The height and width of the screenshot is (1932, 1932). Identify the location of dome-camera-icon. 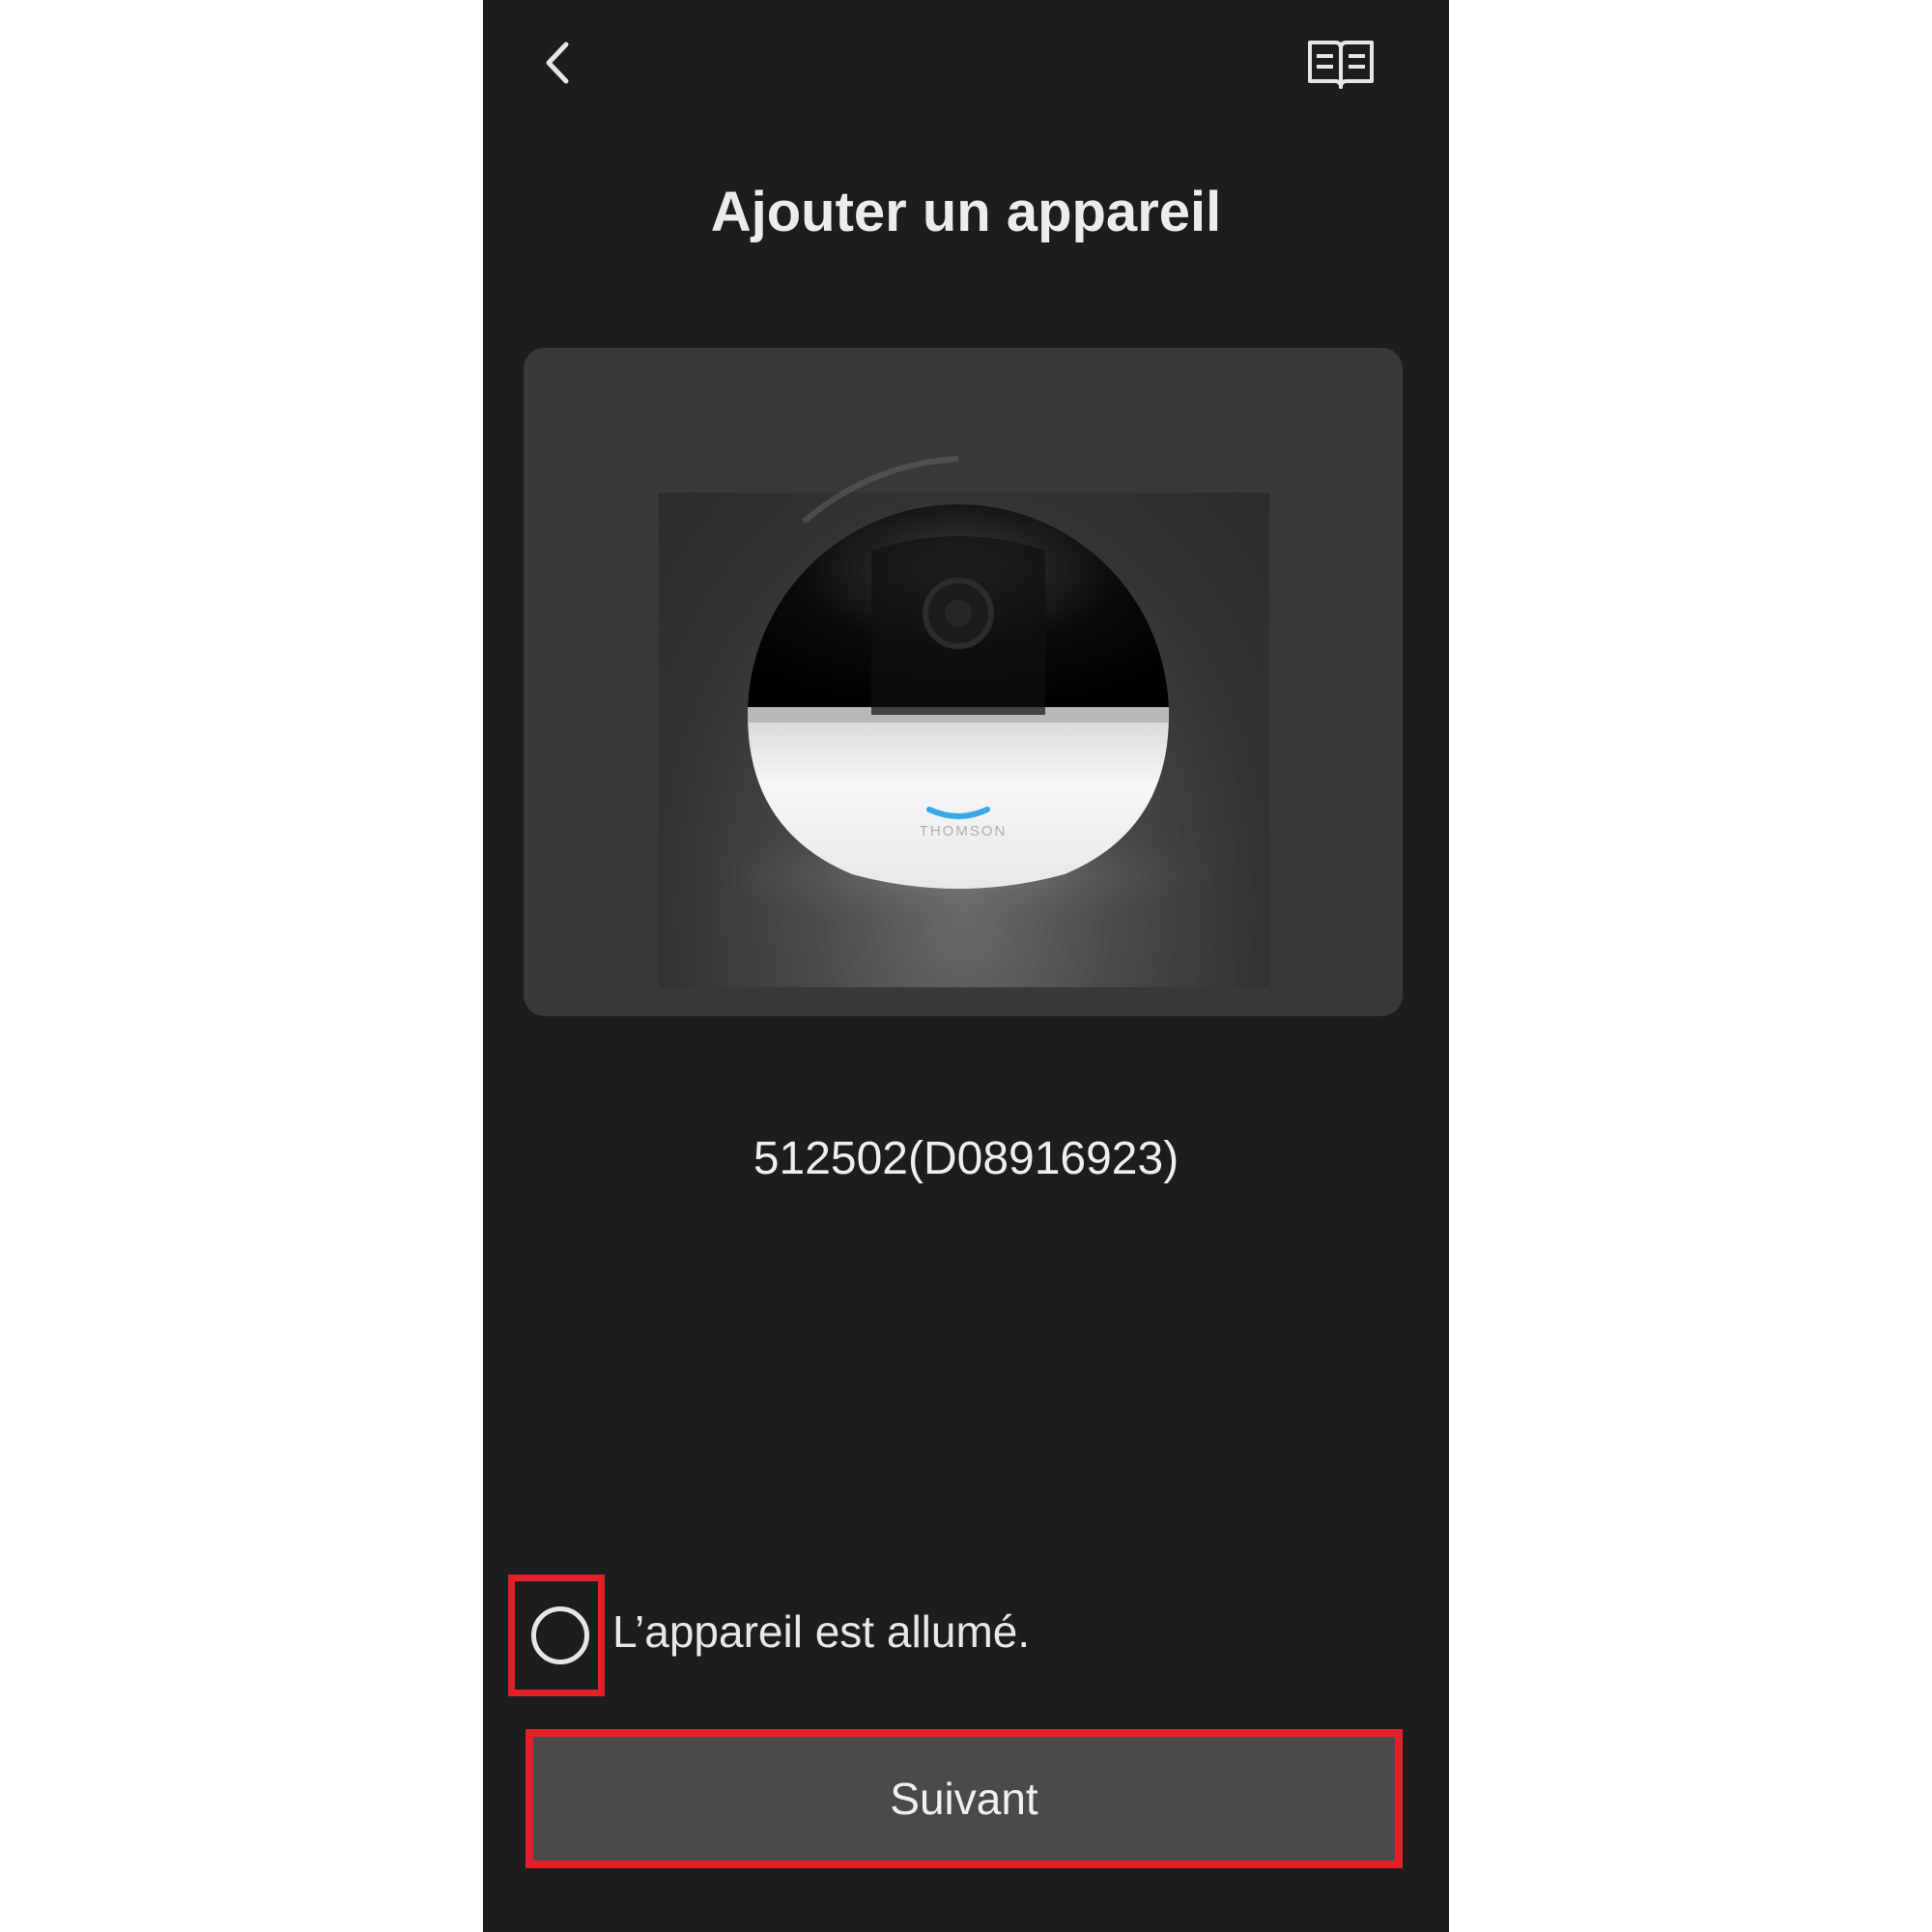
(958, 691).